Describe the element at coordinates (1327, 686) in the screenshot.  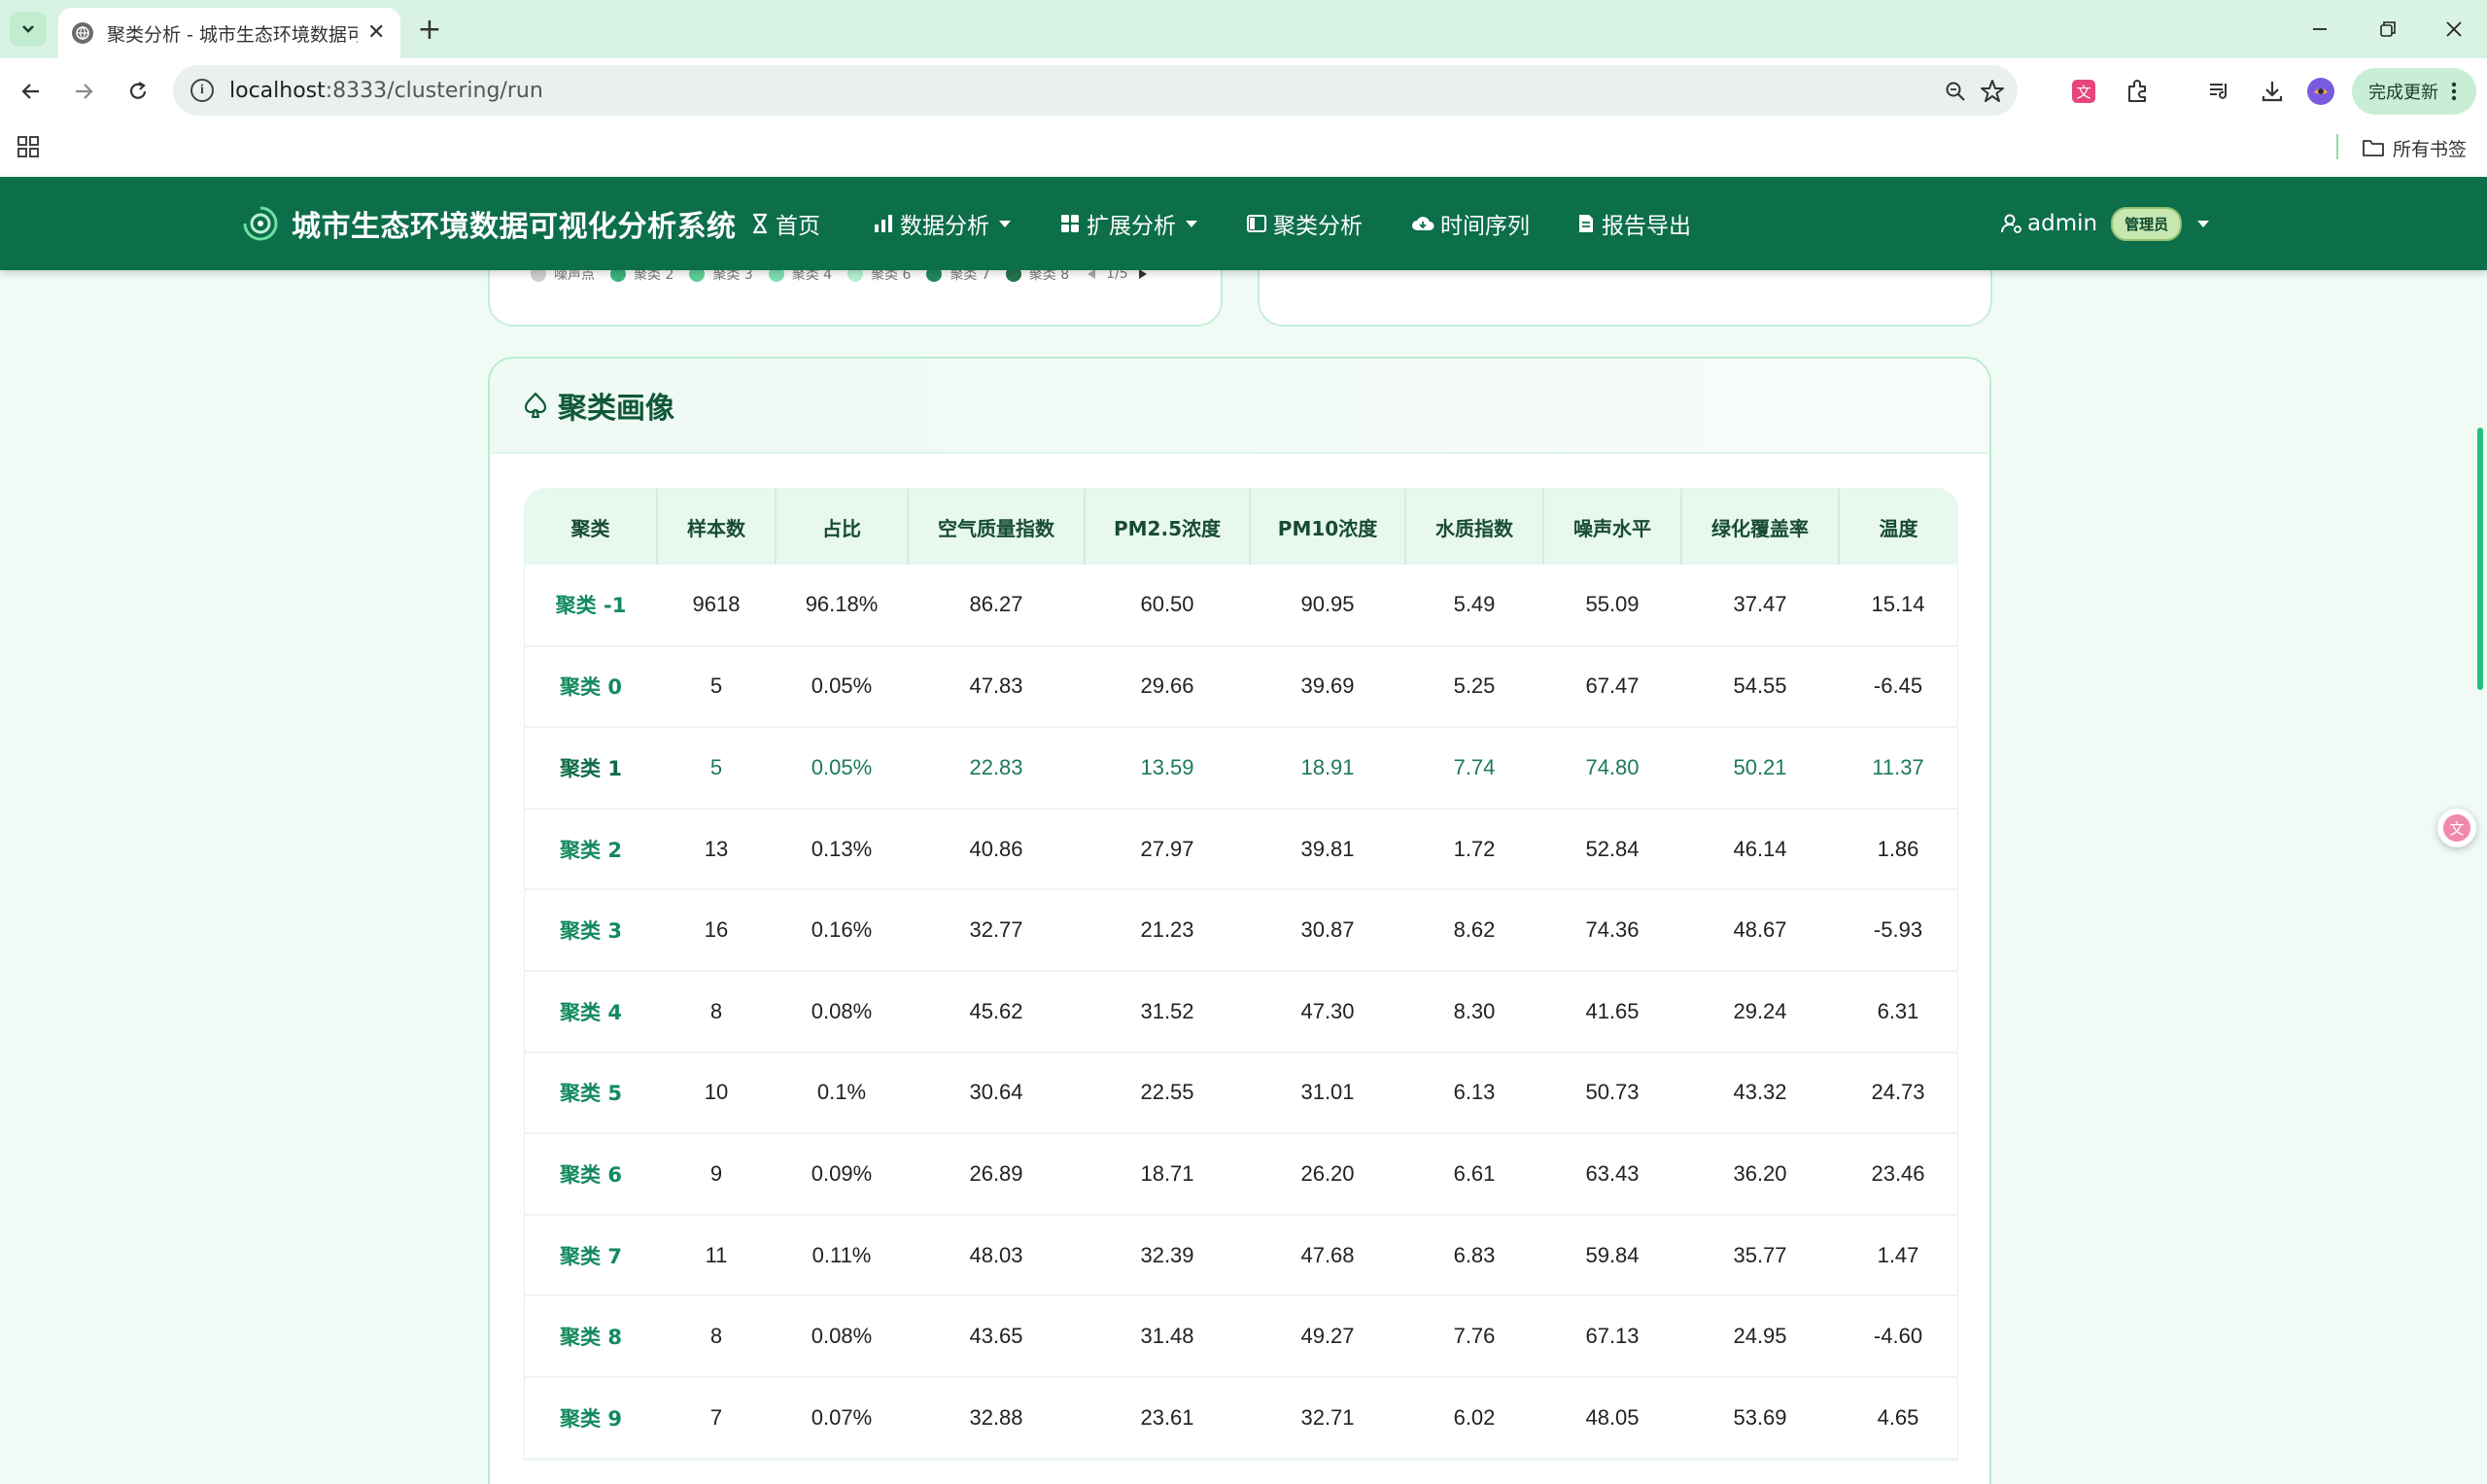
I see `table-cell: 39.69` at that location.